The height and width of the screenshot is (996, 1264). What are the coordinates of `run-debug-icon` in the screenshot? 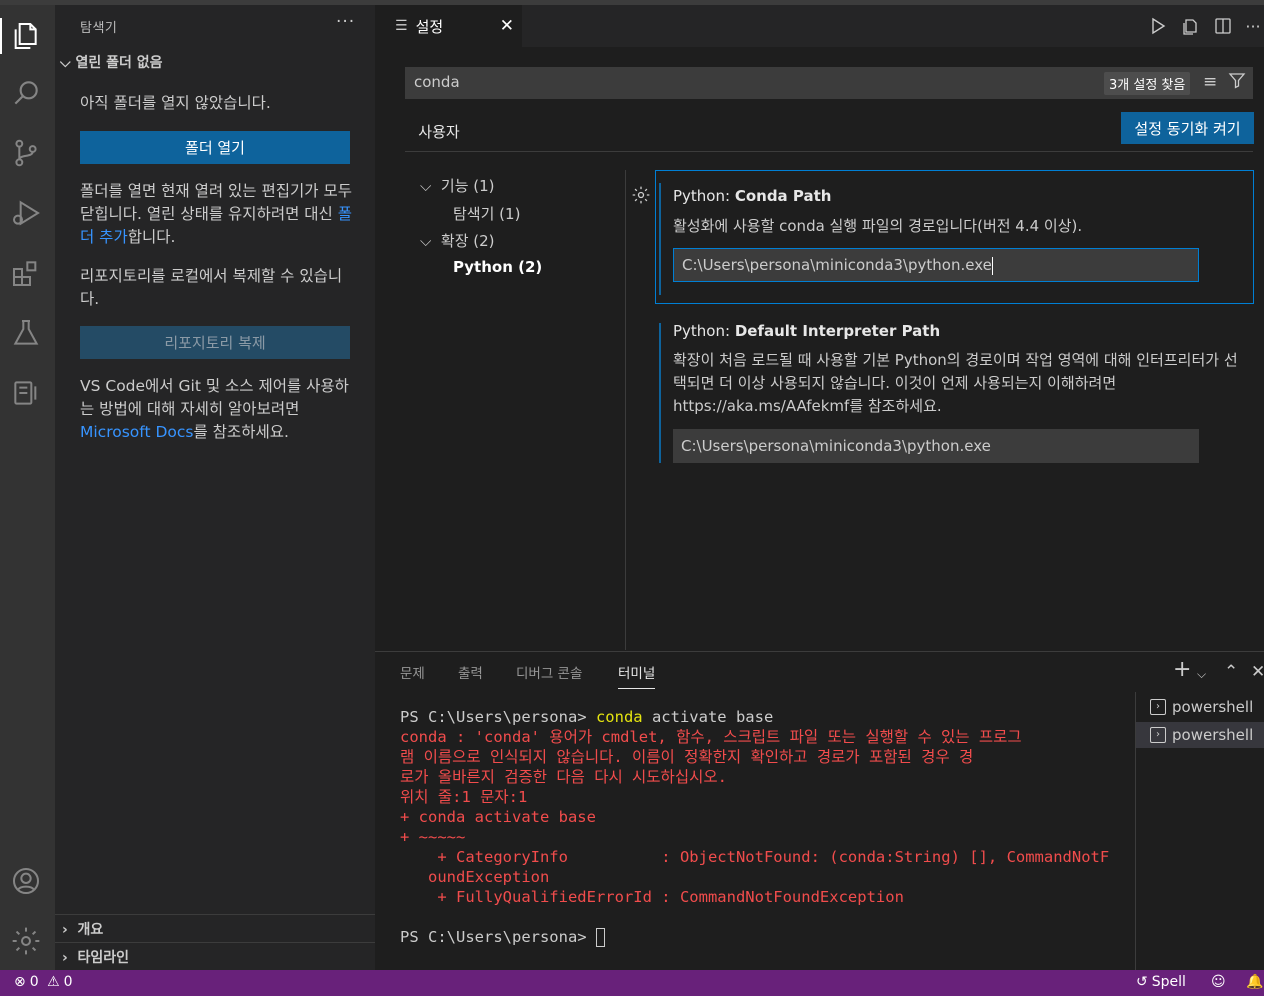 It's located at (26, 213).